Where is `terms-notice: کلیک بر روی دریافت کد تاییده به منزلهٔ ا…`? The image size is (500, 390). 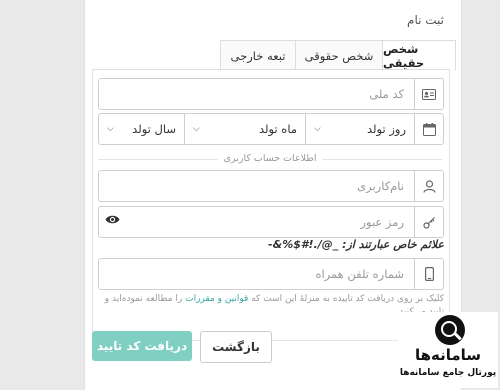
terms-notice: کلیک بر روی دریافت کد تاییده به منزلهٔ ا… is located at coordinates (274, 306).